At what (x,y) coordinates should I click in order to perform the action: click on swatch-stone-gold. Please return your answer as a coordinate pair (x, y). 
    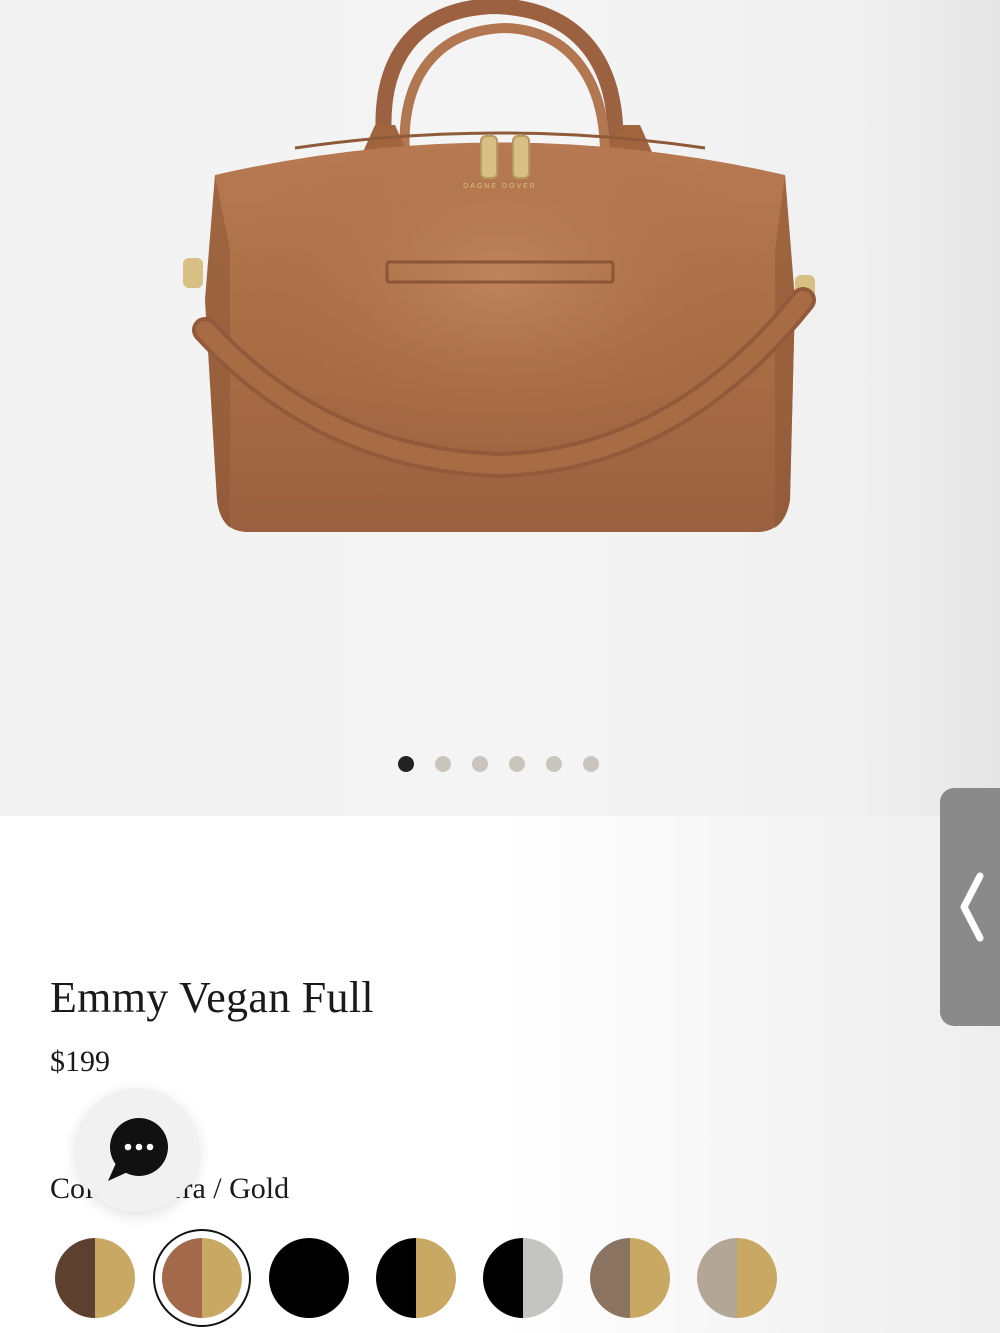
    Looking at the image, I should click on (737, 1278).